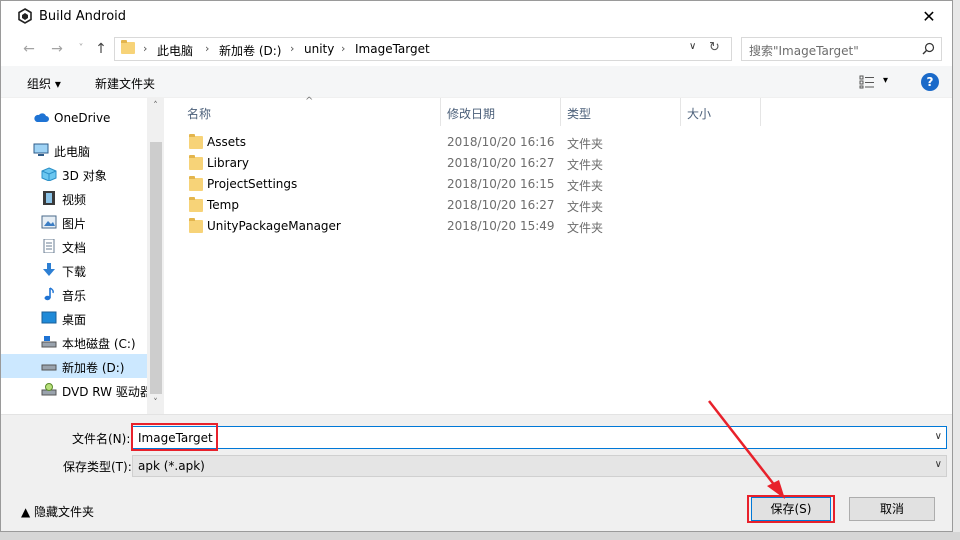 This screenshot has width=960, height=540. Describe the element at coordinates (319, 49) in the screenshot. I see `breadcrumb-unity: unity` at that location.